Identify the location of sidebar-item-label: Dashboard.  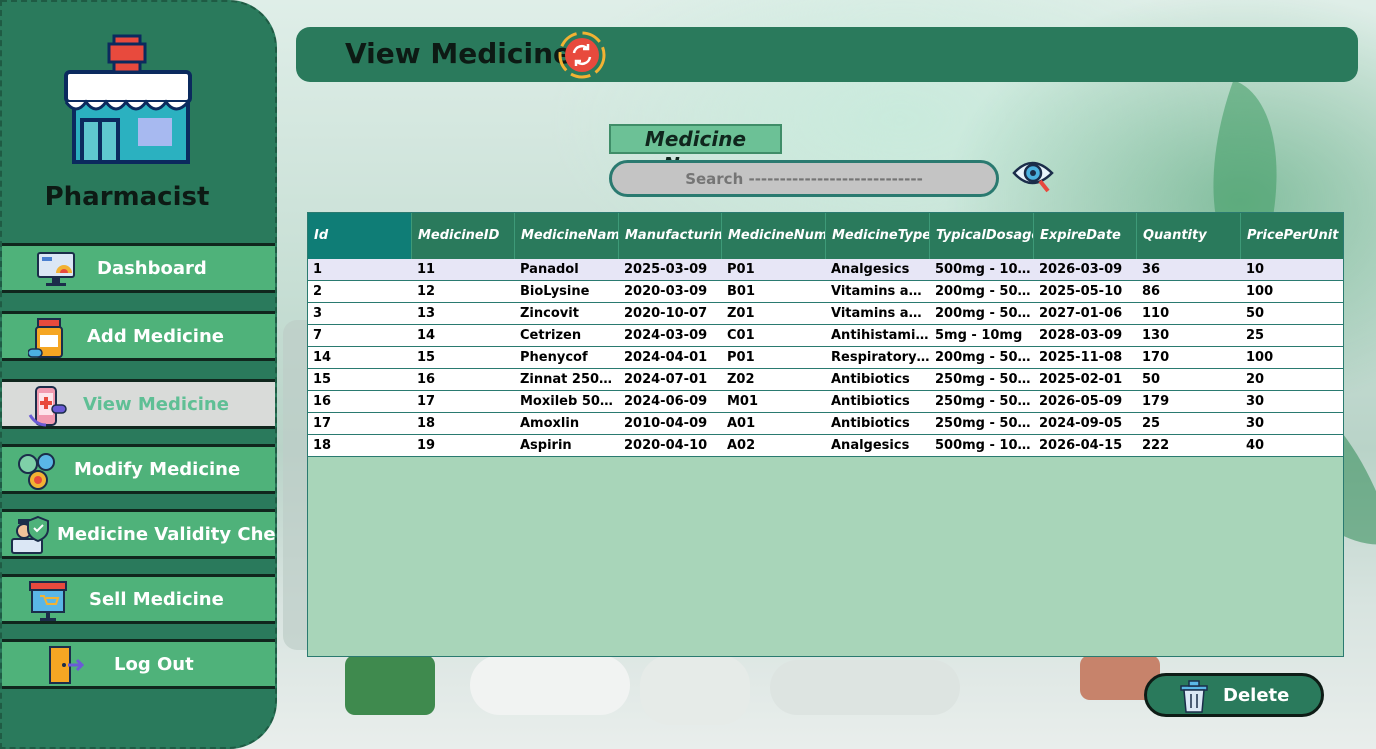
(152, 268).